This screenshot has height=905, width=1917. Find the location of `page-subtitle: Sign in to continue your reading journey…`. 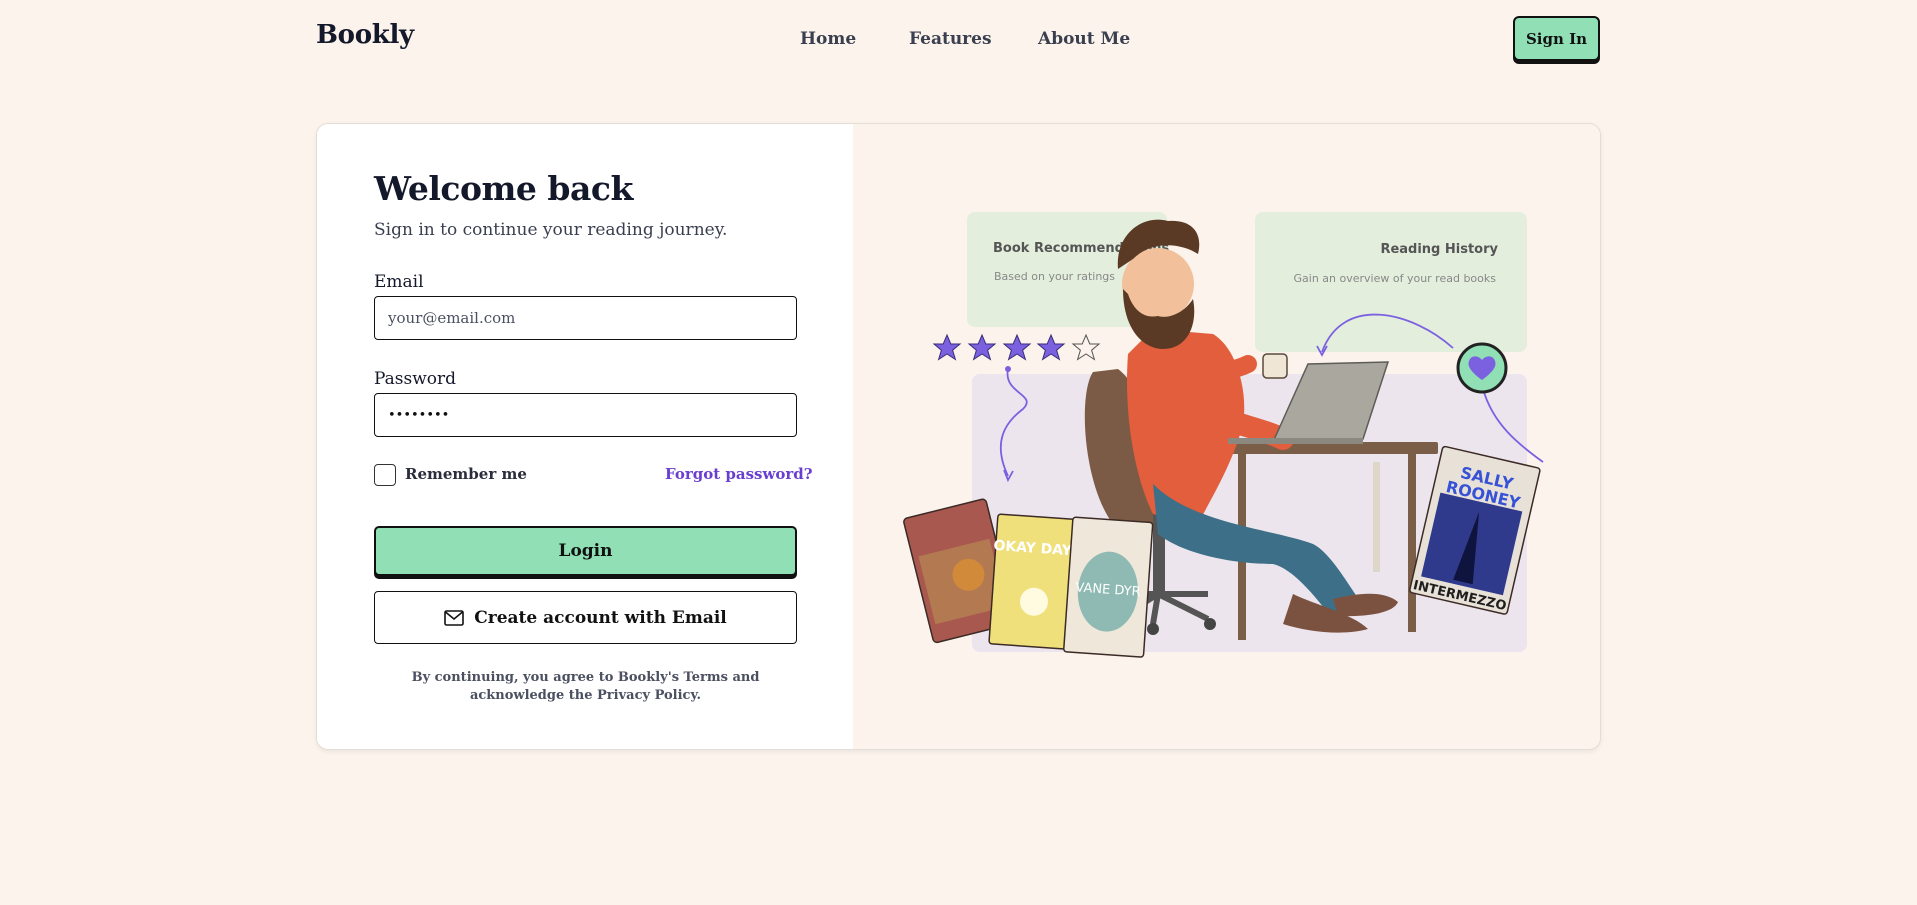

page-subtitle: Sign in to continue your reading journey… is located at coordinates (551, 230).